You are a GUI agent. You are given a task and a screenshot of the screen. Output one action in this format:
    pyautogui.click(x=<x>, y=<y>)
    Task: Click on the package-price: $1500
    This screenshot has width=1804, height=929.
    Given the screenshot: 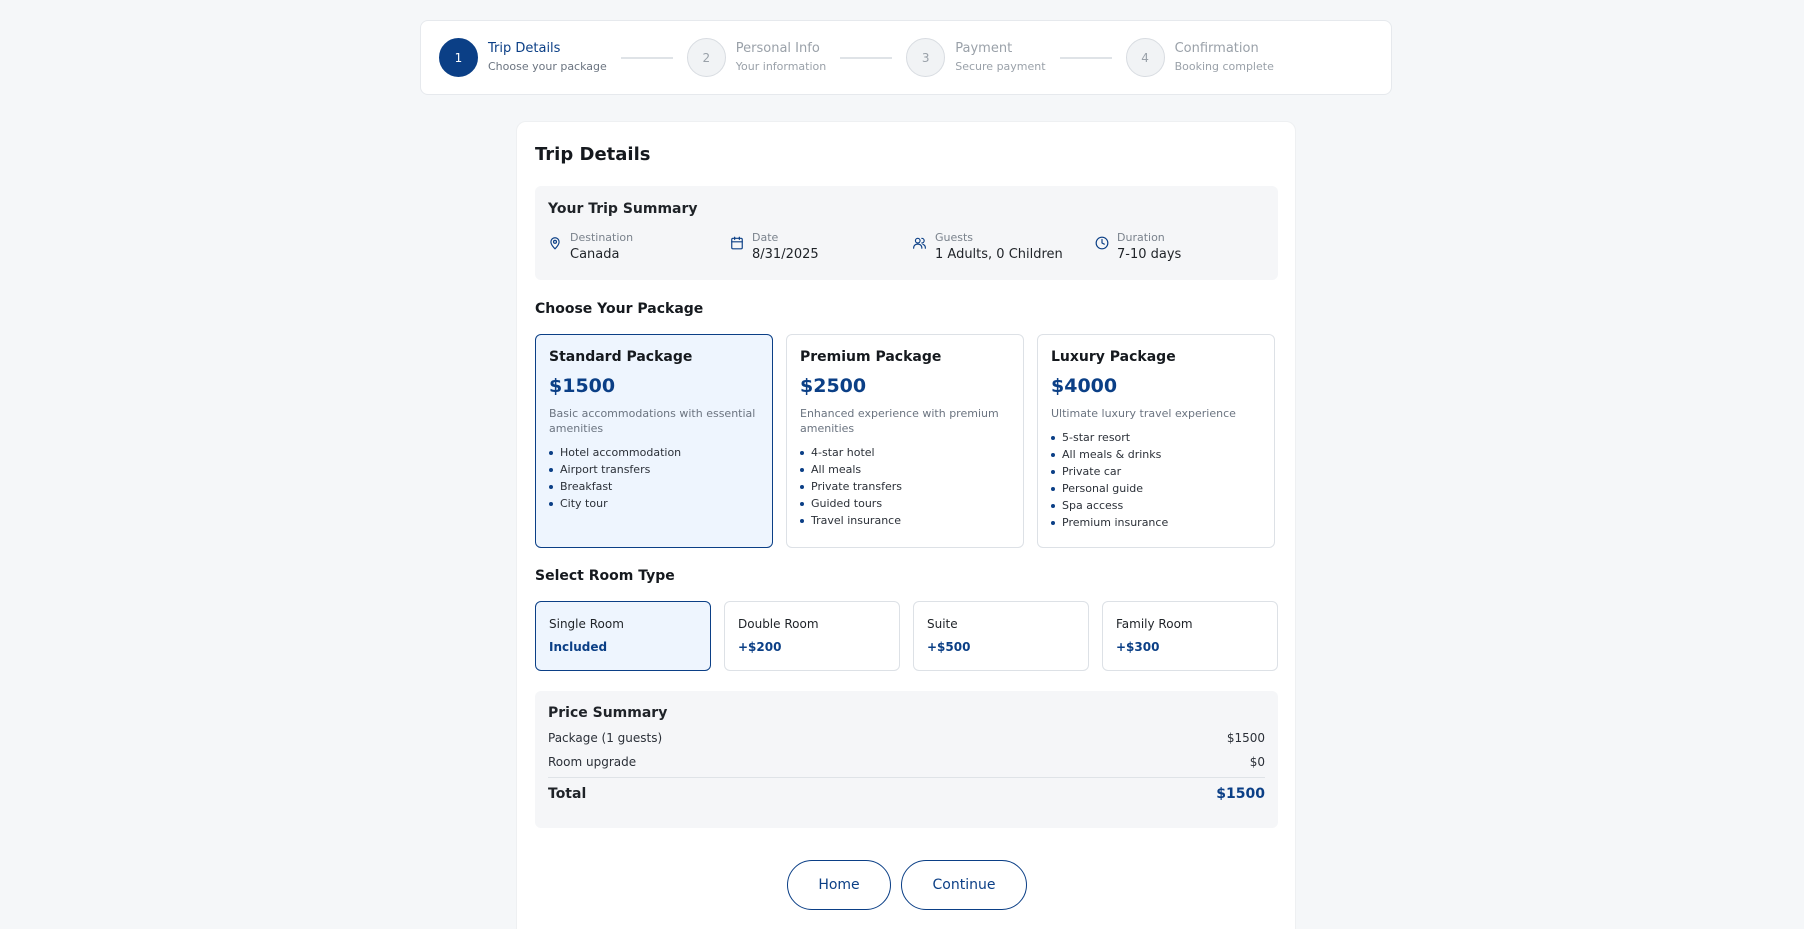 What is the action you would take?
    pyautogui.click(x=582, y=386)
    